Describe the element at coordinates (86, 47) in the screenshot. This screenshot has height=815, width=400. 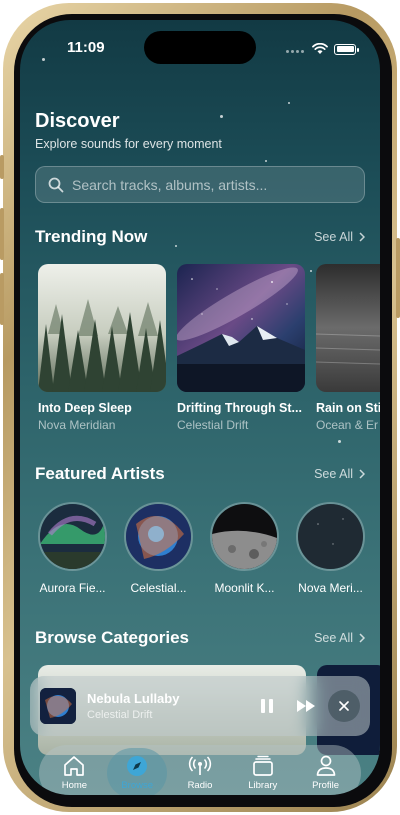
I see `status-time: 11:09` at that location.